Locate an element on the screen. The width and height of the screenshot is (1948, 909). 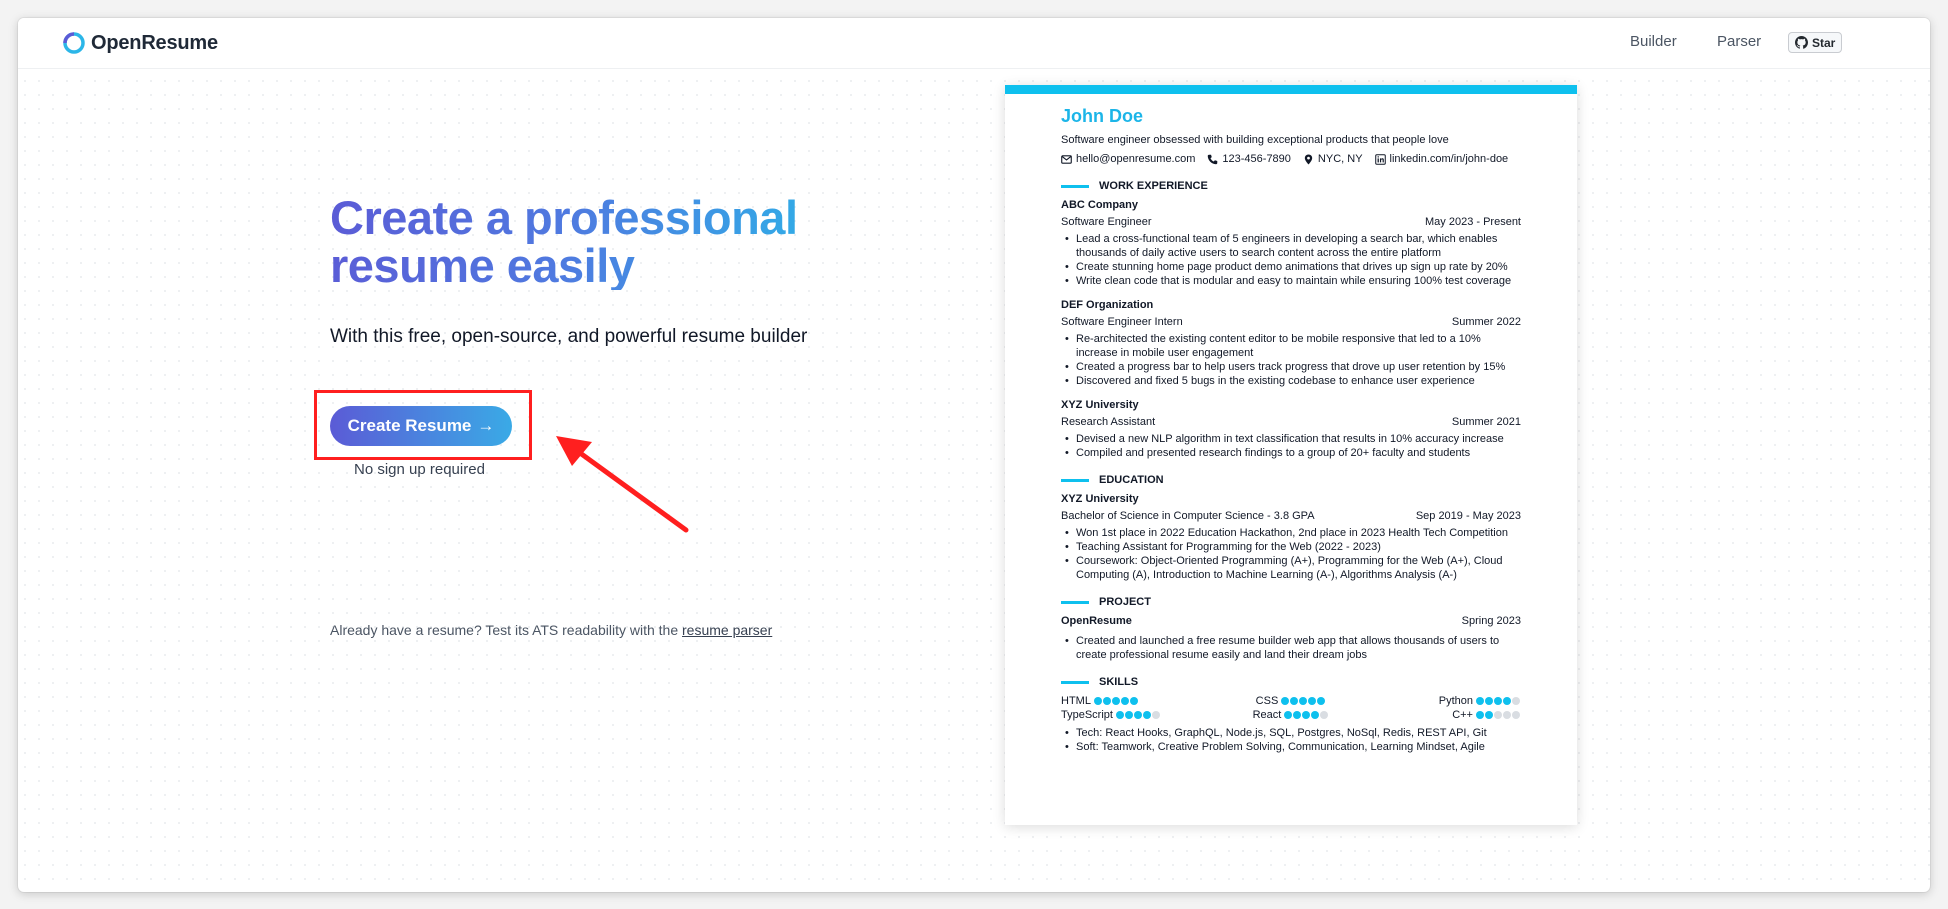
contact-location: NYC, NY is located at coordinates (1333, 159).